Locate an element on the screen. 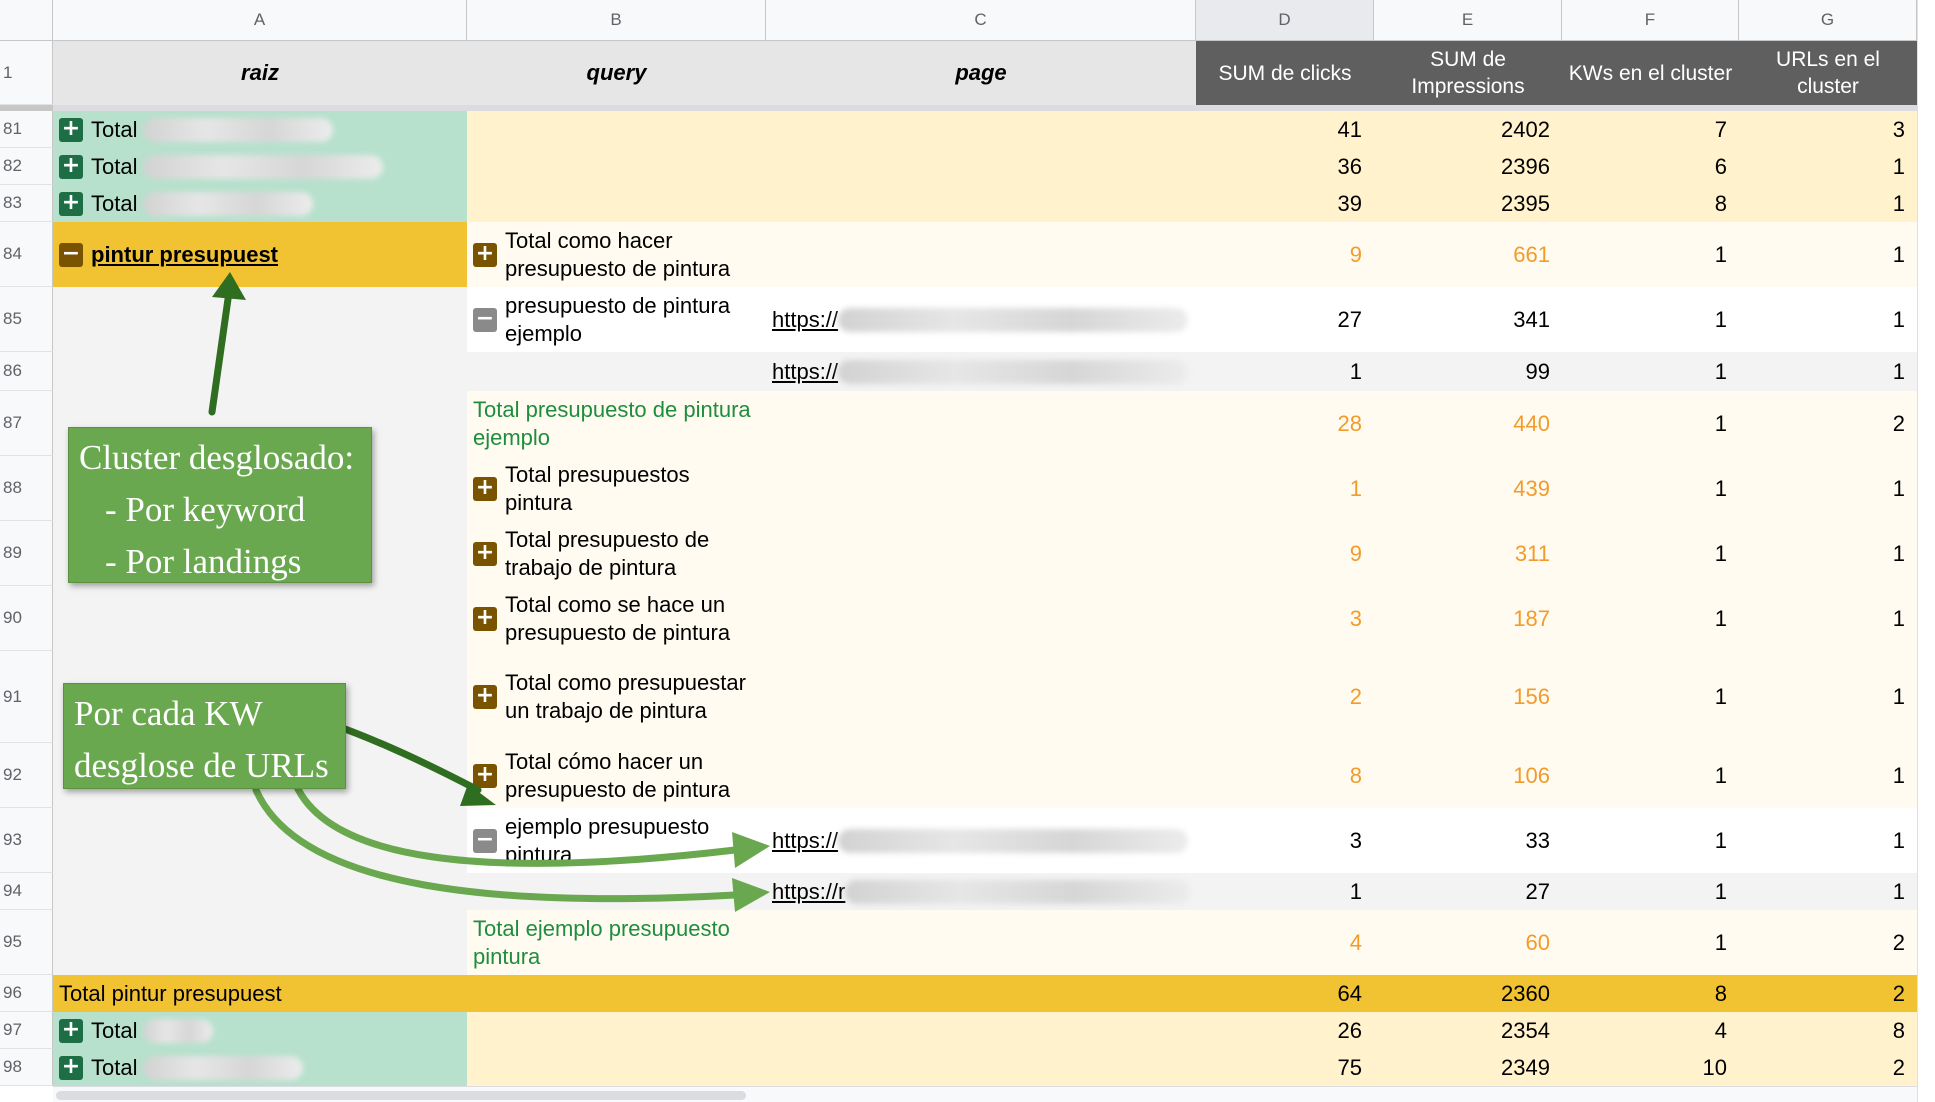  callout-line: Por cada KW is located at coordinates (168, 713).